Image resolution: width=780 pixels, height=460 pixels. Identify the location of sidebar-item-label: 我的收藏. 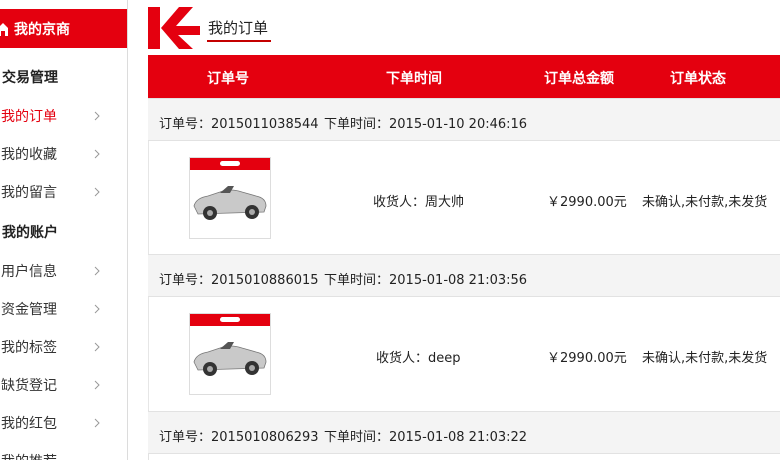
(29, 155).